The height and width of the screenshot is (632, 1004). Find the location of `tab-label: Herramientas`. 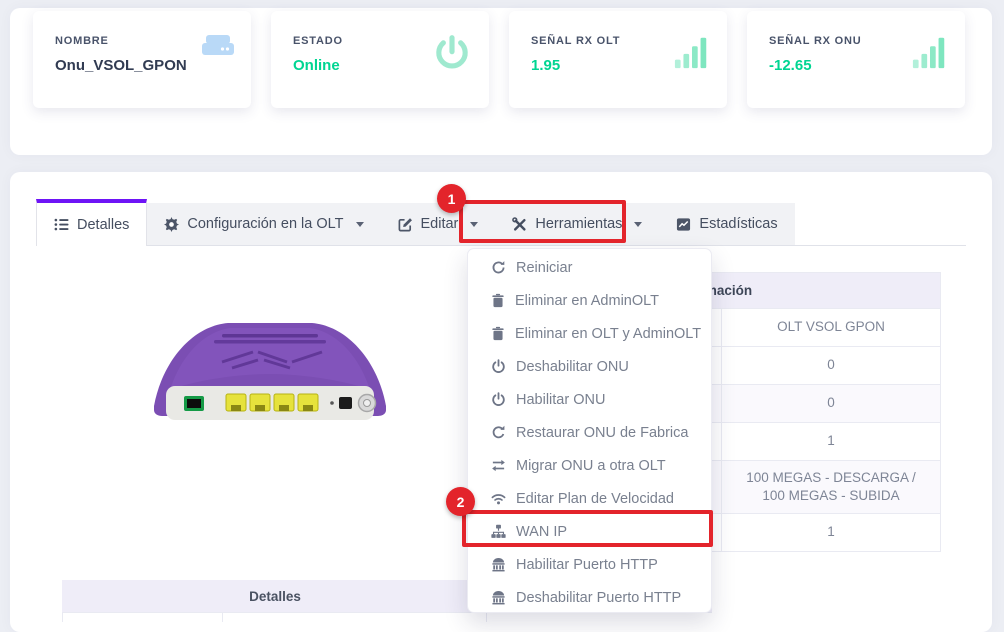

tab-label: Herramientas is located at coordinates (579, 224).